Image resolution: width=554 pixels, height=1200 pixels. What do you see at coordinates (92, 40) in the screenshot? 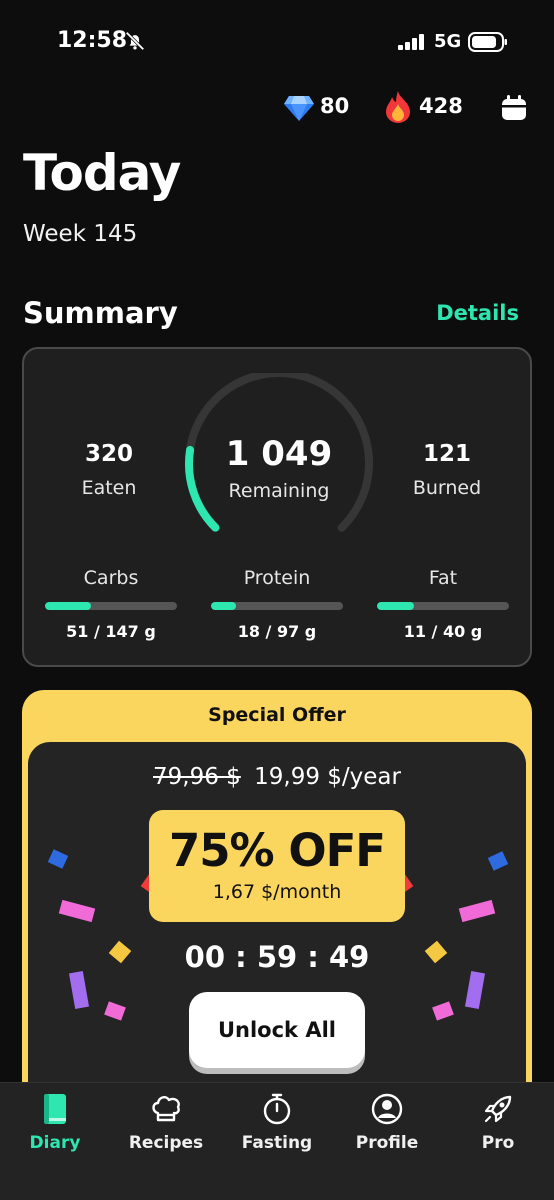
I see `status-time: 12:58` at bounding box center [92, 40].